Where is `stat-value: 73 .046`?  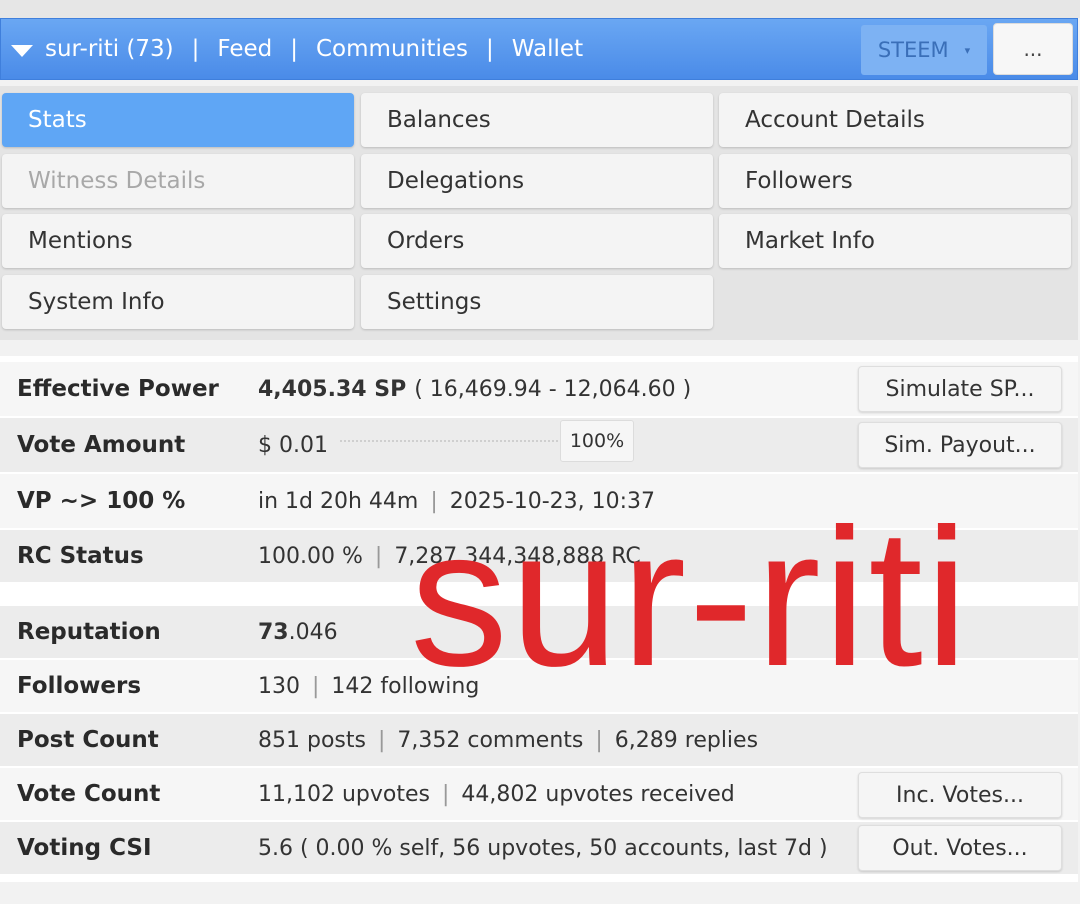 stat-value: 73 .046 is located at coordinates (298, 632).